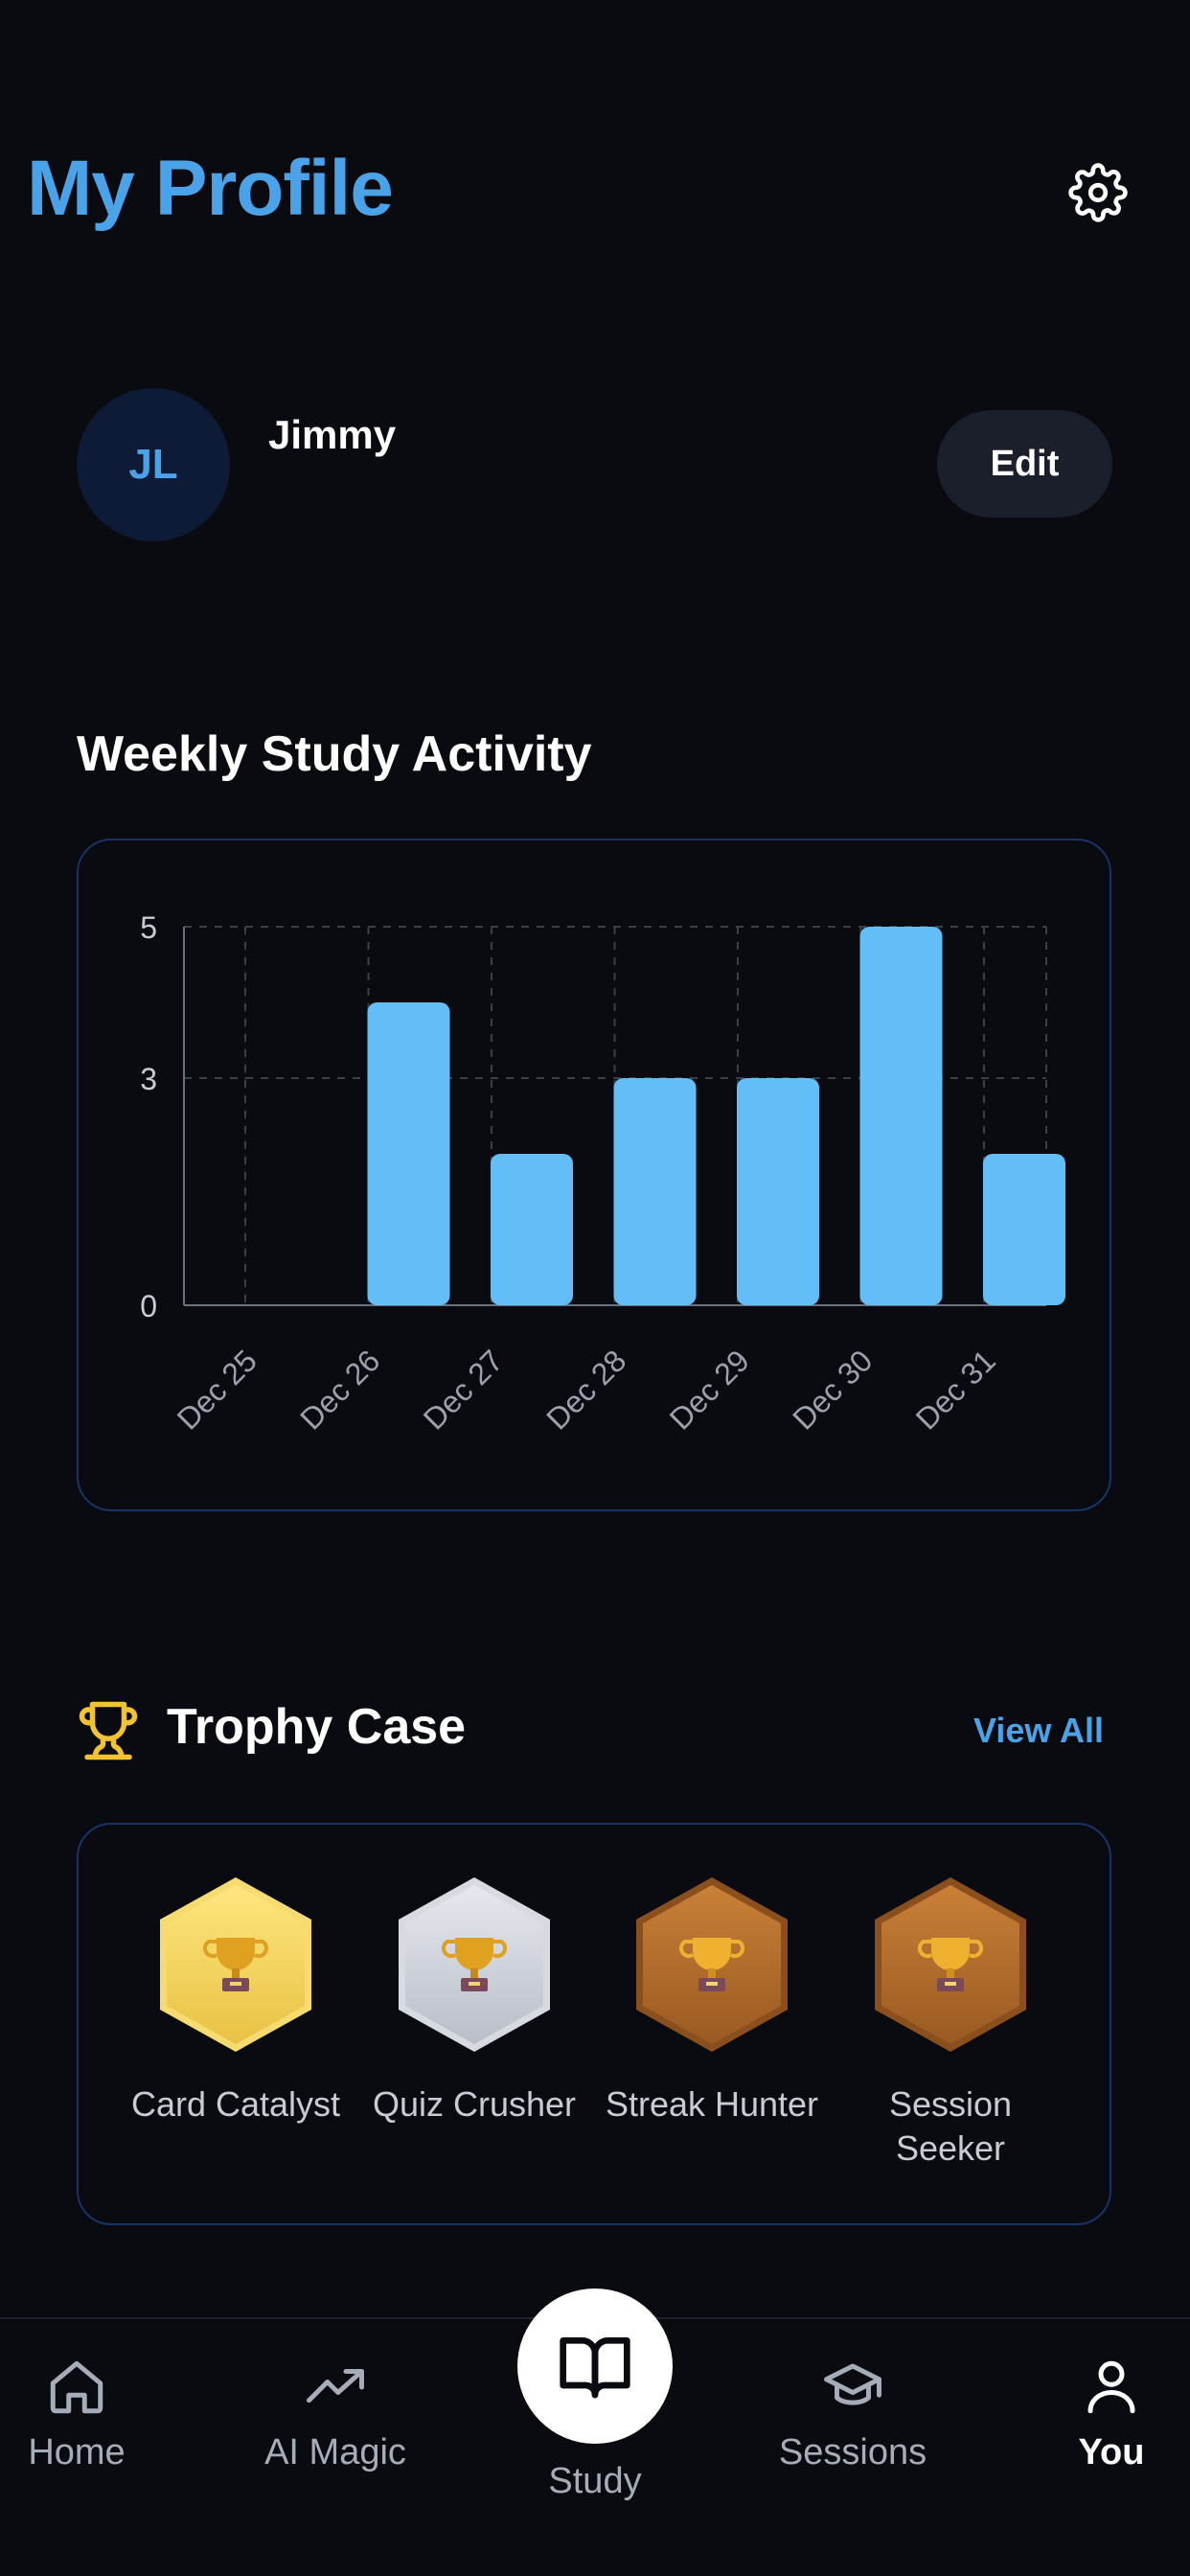 The image size is (1190, 2576). Describe the element at coordinates (951, 2126) in the screenshot. I see `badge-label: Session Seeker` at that location.